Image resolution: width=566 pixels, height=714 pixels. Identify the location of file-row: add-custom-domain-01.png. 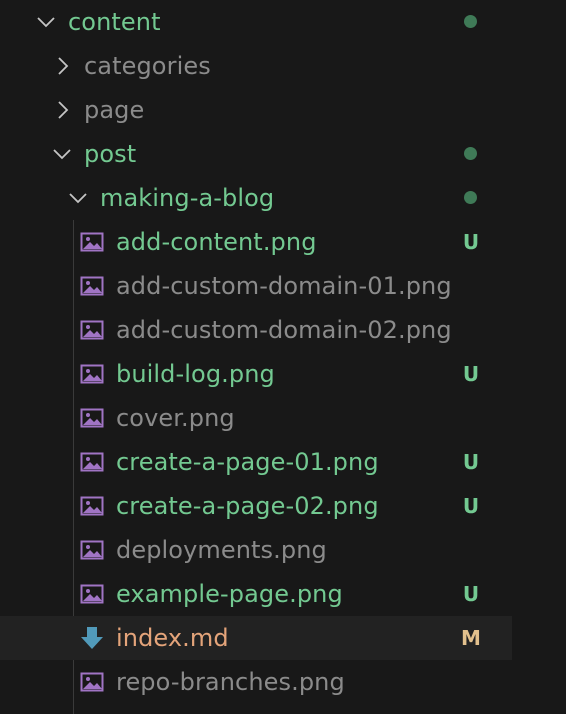
(256, 286).